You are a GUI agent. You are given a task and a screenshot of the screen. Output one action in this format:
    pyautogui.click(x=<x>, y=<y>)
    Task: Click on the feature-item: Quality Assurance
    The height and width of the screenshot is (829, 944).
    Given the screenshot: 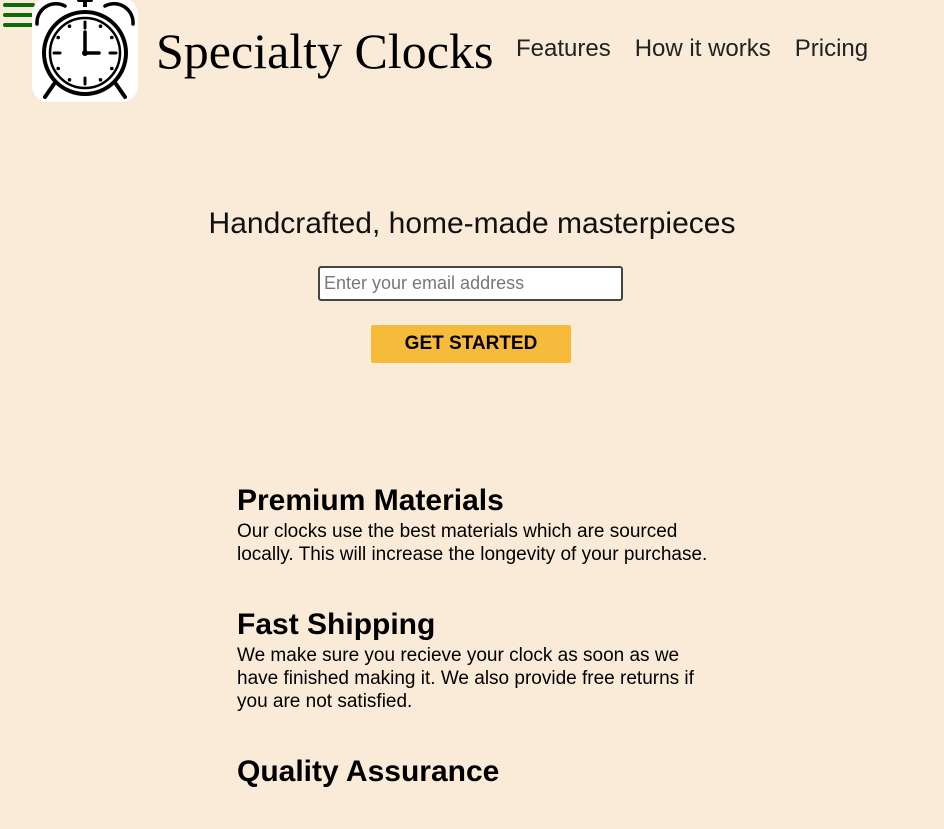 What is the action you would take?
    pyautogui.click(x=474, y=772)
    